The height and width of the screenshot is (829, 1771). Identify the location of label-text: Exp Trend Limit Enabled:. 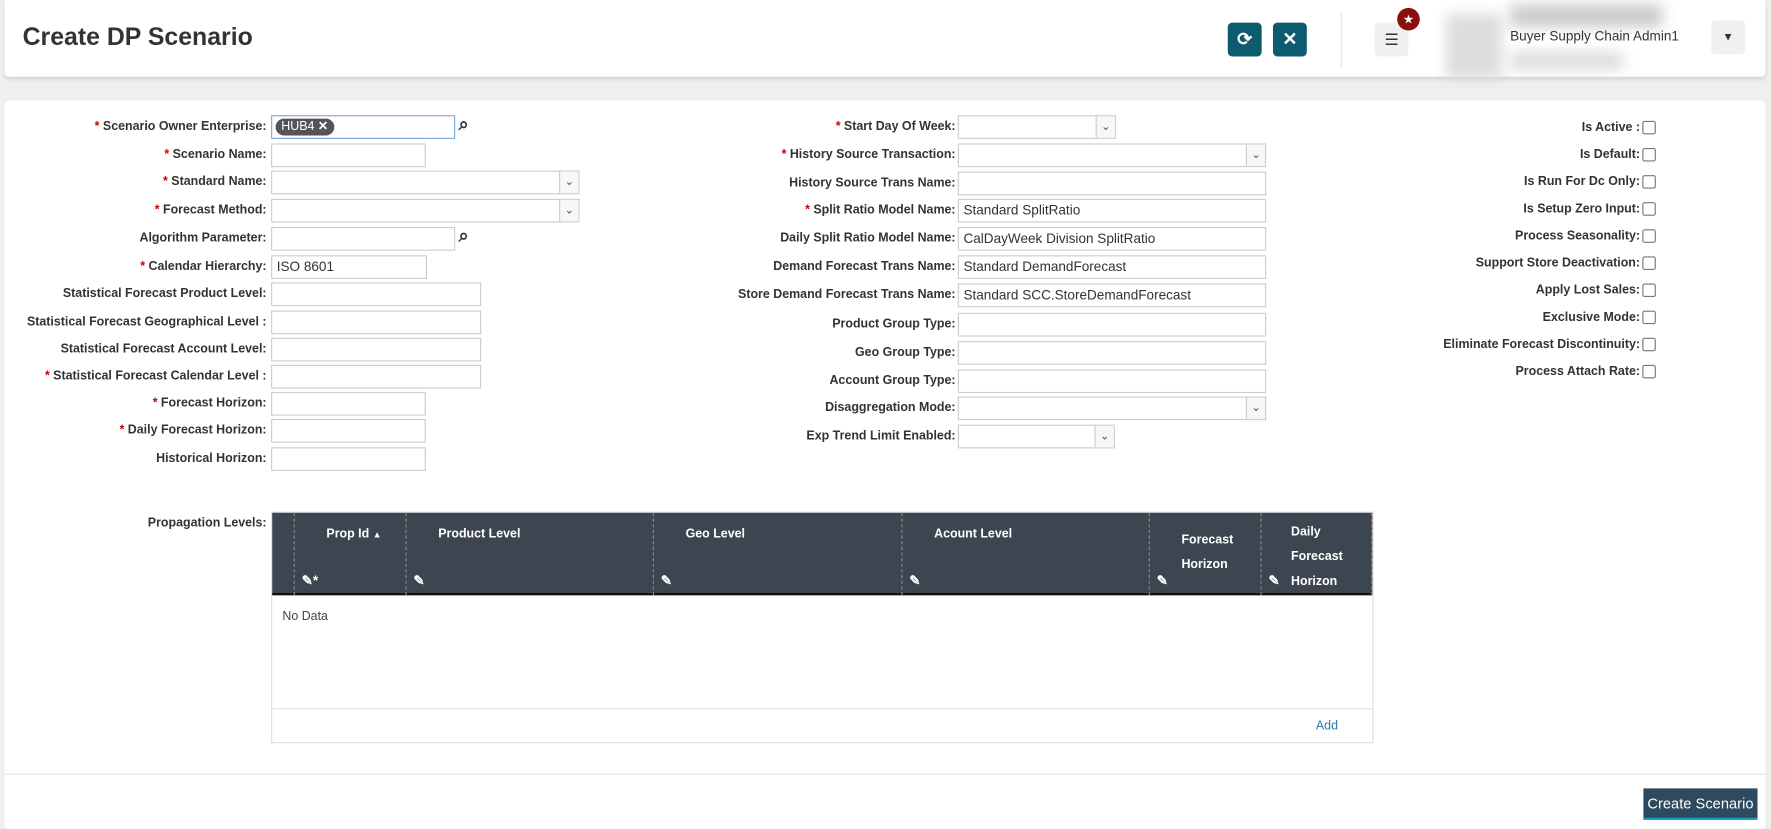
(881, 436).